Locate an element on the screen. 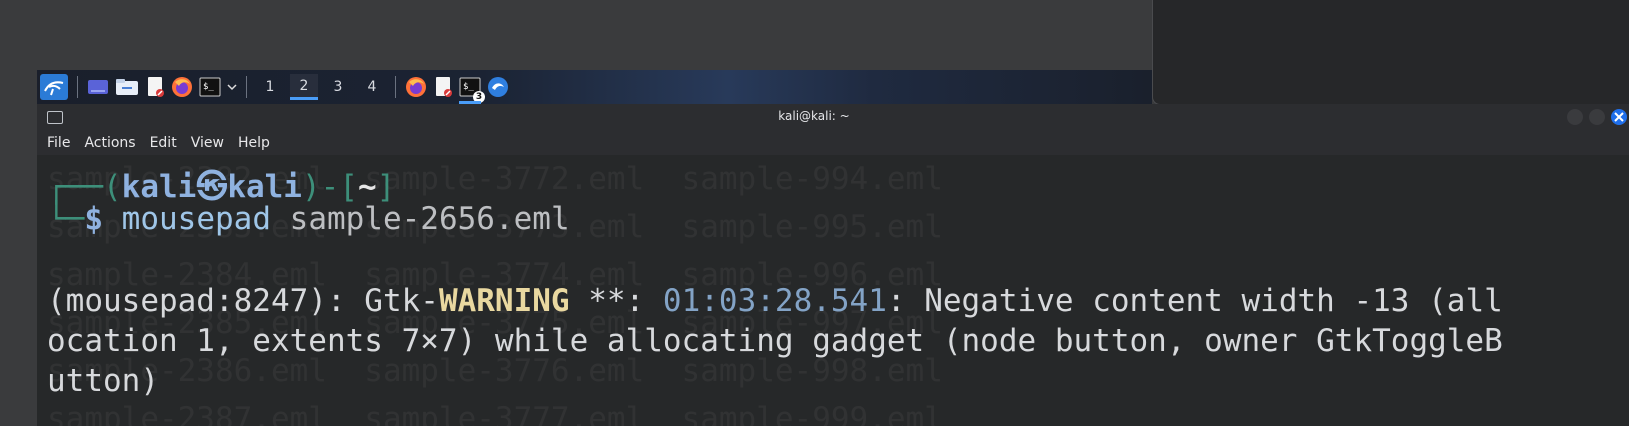 This screenshot has height=426, width=1629. window-count-badge: 3 is located at coordinates (479, 97).